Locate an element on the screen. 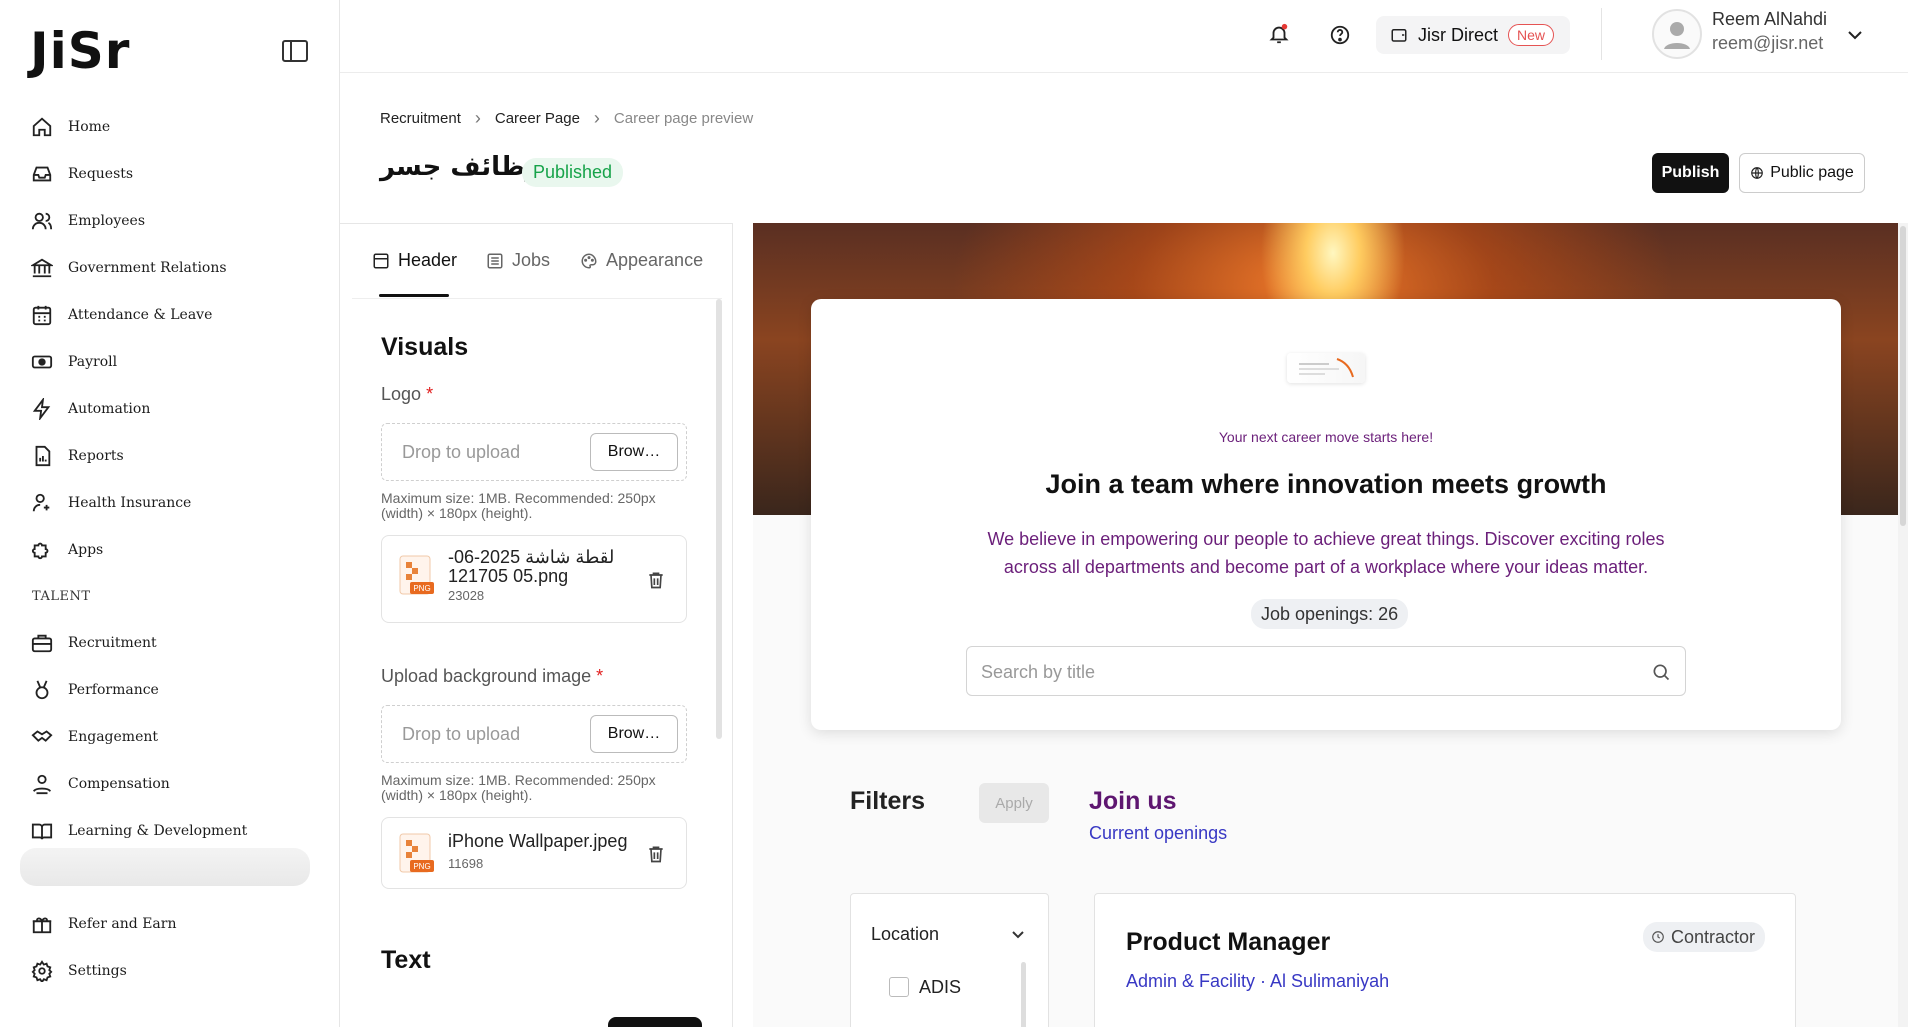 This screenshot has width=1908, height=1027. sidebar-item-attendance: Attendance & Leave is located at coordinates (121, 315).